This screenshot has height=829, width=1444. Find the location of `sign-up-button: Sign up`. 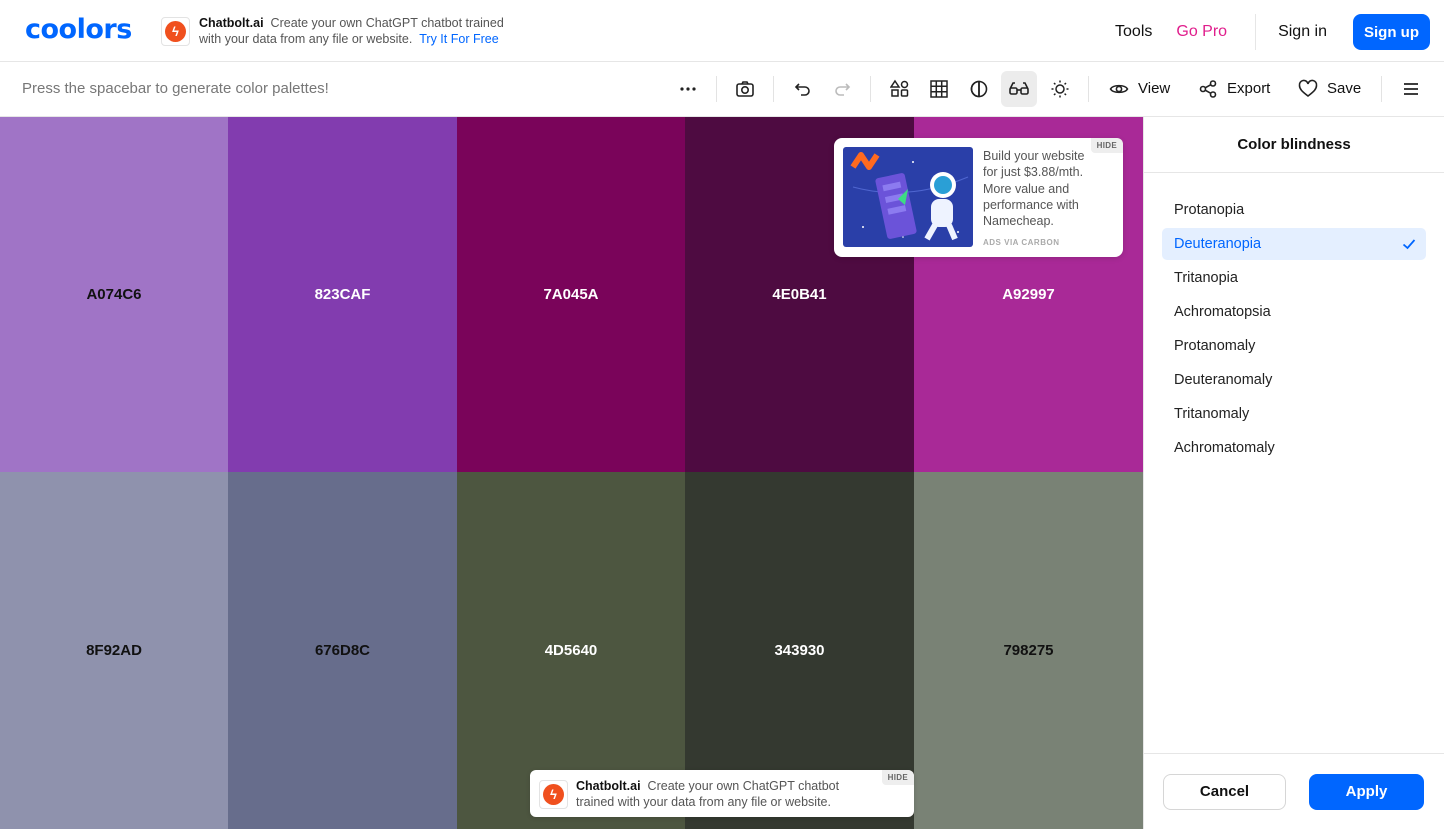

sign-up-button: Sign up is located at coordinates (1391, 32).